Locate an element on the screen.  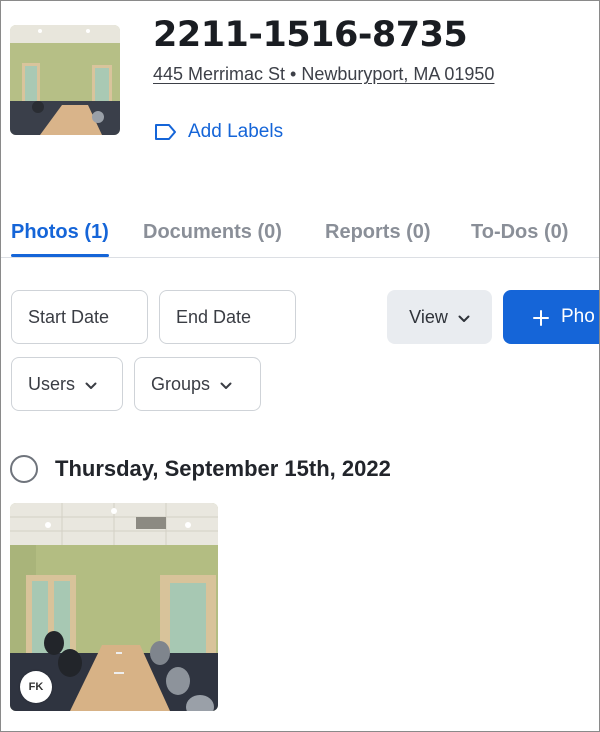
photo-thumbnail: FK is located at coordinates (114, 607).